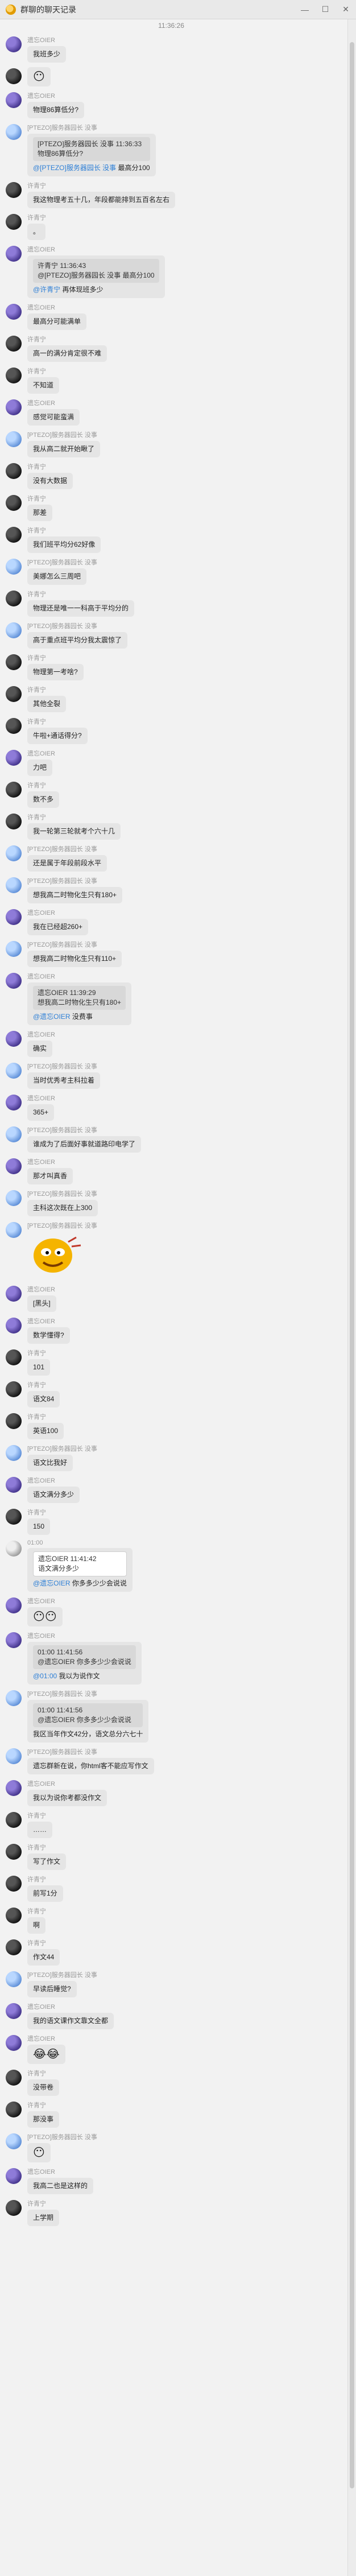 The height and width of the screenshot is (2576, 356). I want to click on message-bubble: 遗忘OIER 11:39:29 想我高二时物化生只有180+ @遗忘OIER 没费事, so click(79, 1004).